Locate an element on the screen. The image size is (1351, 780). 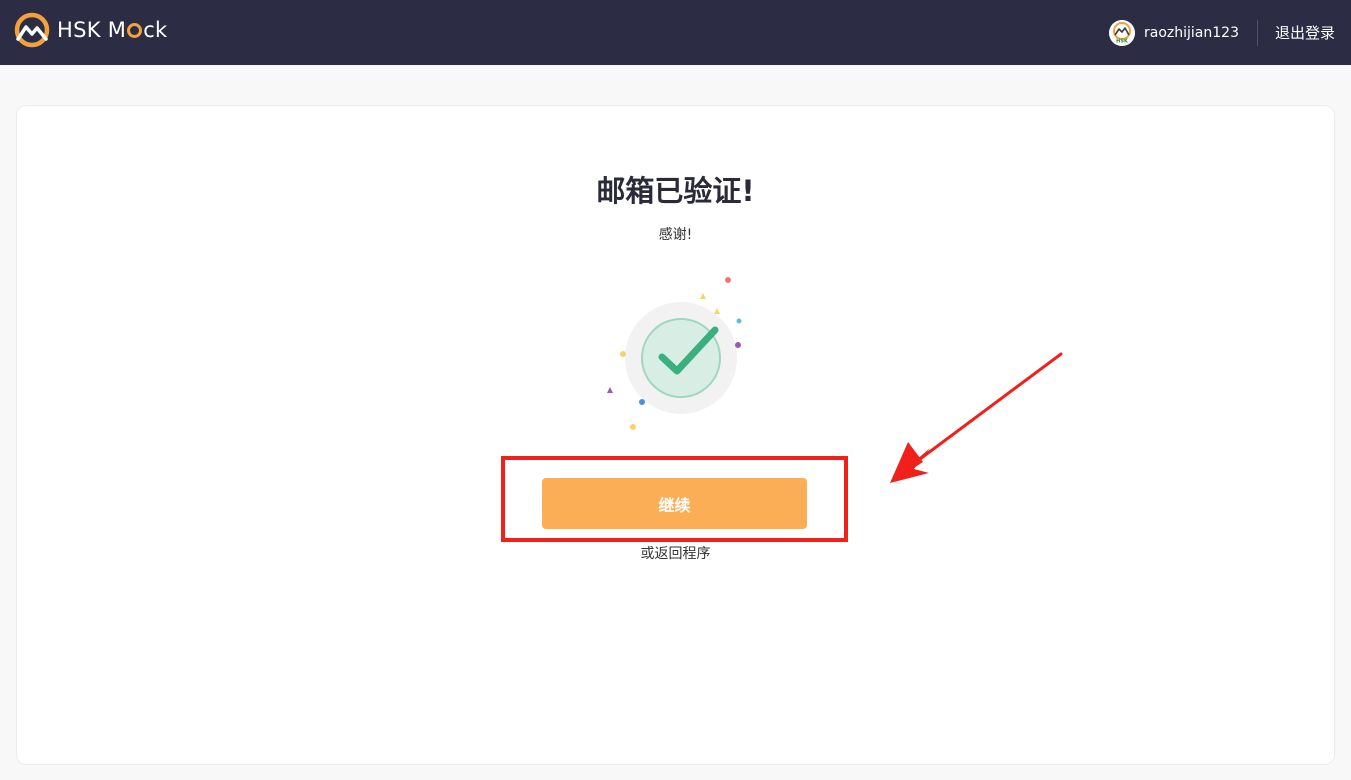
username: raozhijian123 is located at coordinates (1191, 32).